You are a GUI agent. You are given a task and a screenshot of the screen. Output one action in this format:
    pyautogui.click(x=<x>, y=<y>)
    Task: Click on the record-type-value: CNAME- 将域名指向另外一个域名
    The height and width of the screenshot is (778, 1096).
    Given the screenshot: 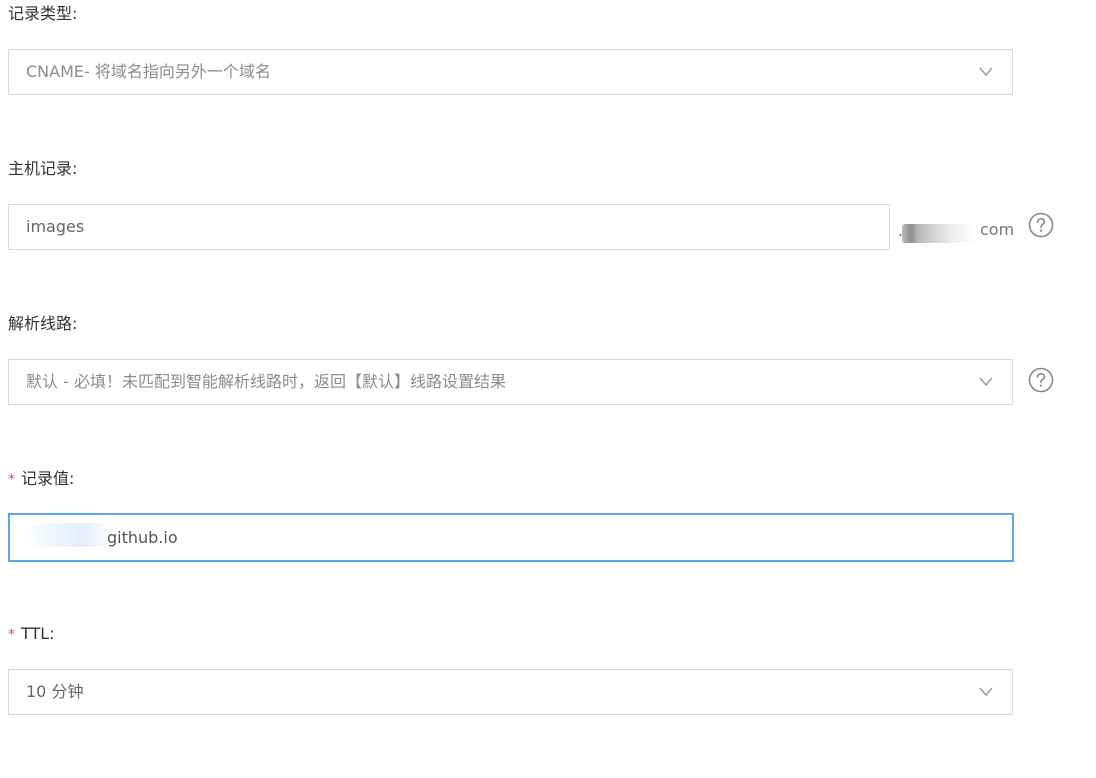 What is the action you would take?
    pyautogui.click(x=148, y=71)
    